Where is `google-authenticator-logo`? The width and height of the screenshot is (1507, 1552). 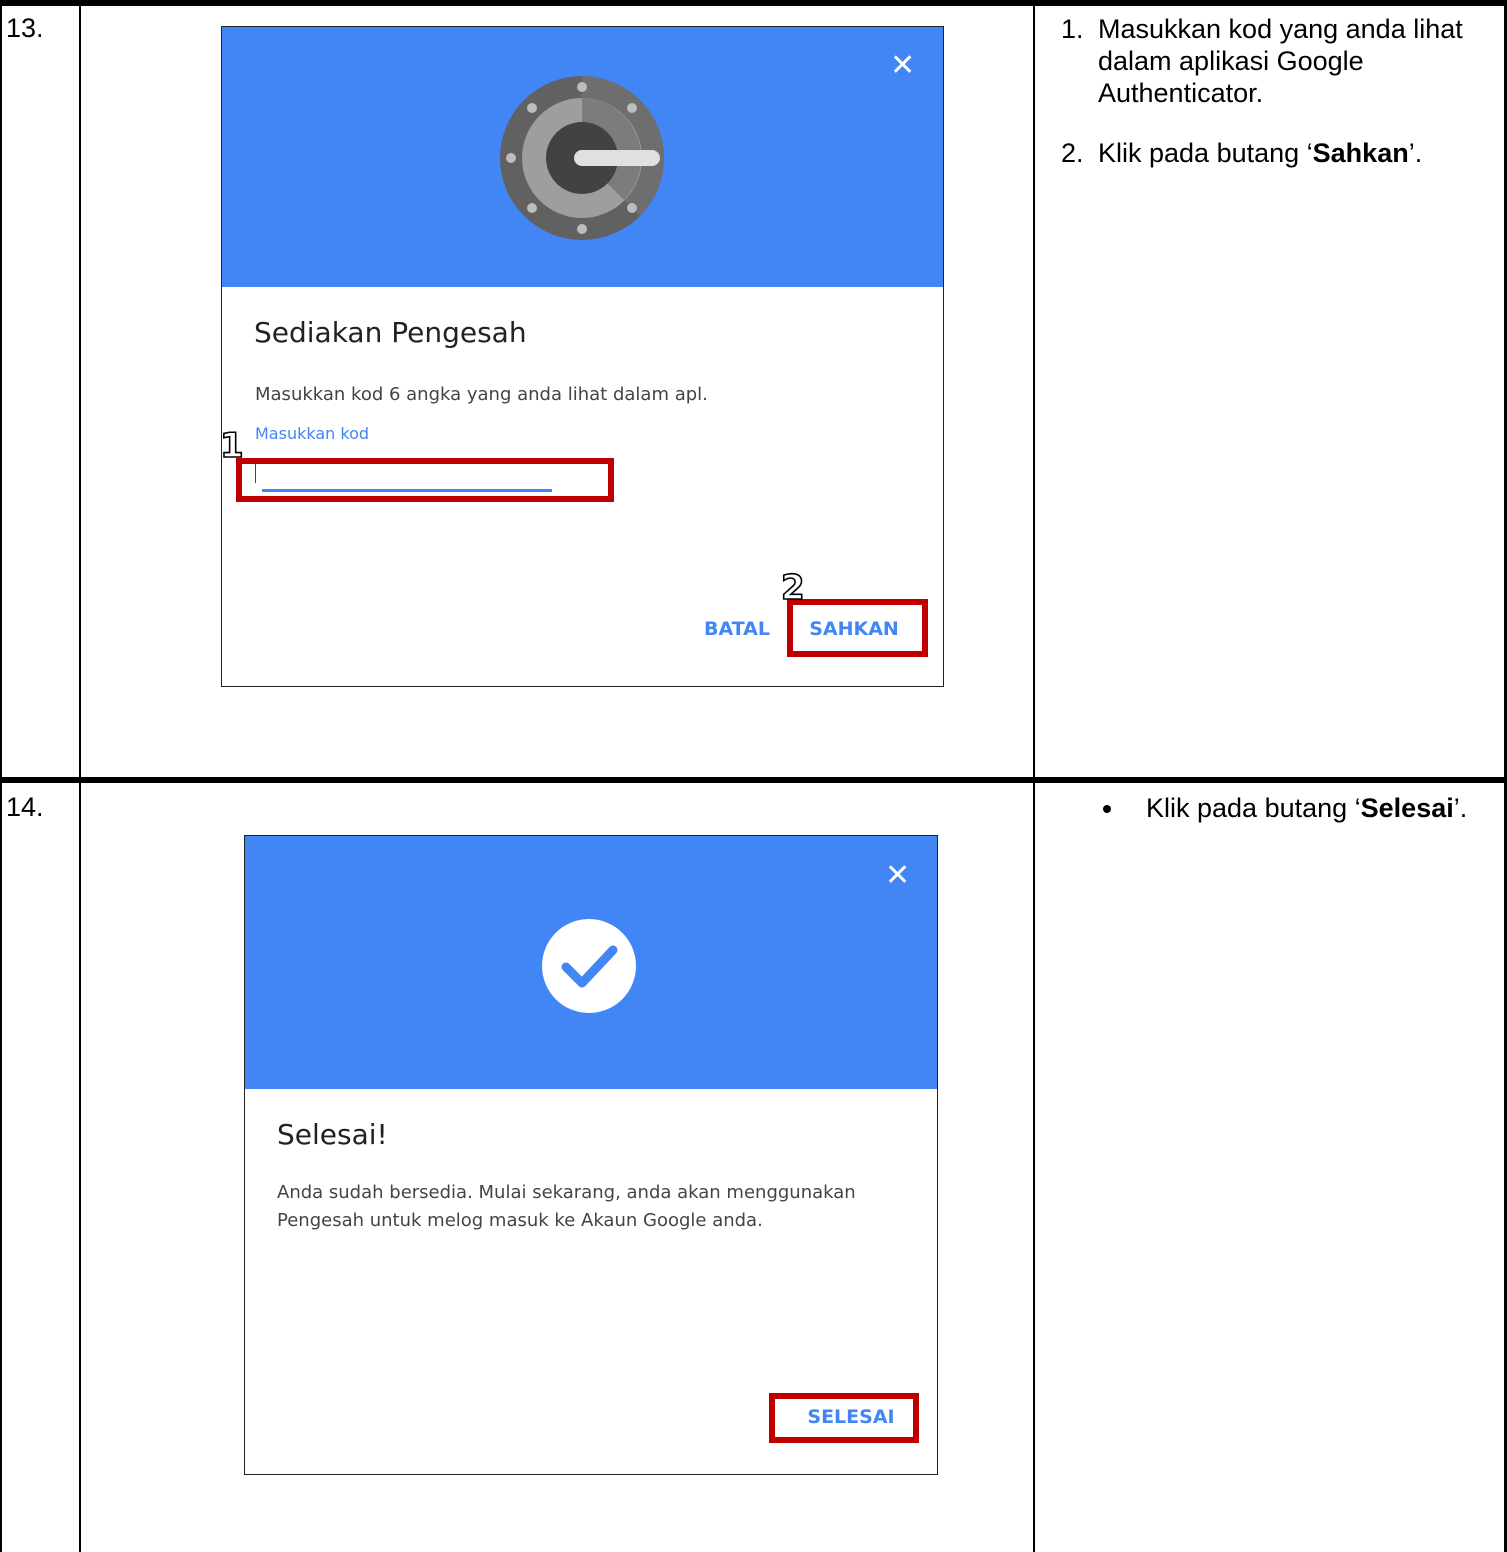 google-authenticator-logo is located at coordinates (582, 158).